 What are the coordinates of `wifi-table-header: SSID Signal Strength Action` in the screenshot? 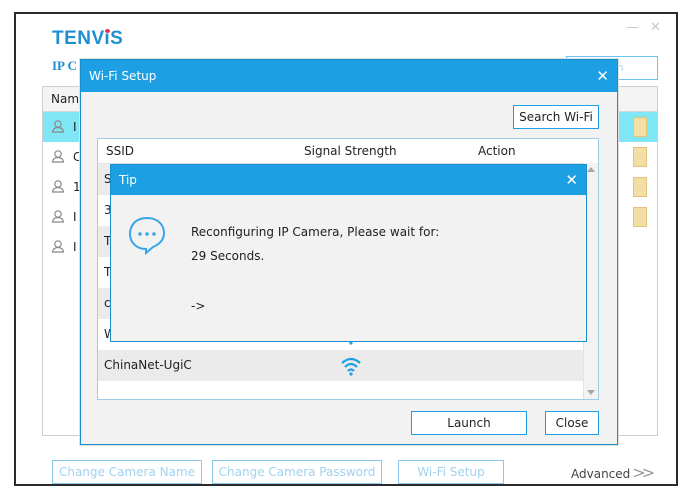 It's located at (348, 151).